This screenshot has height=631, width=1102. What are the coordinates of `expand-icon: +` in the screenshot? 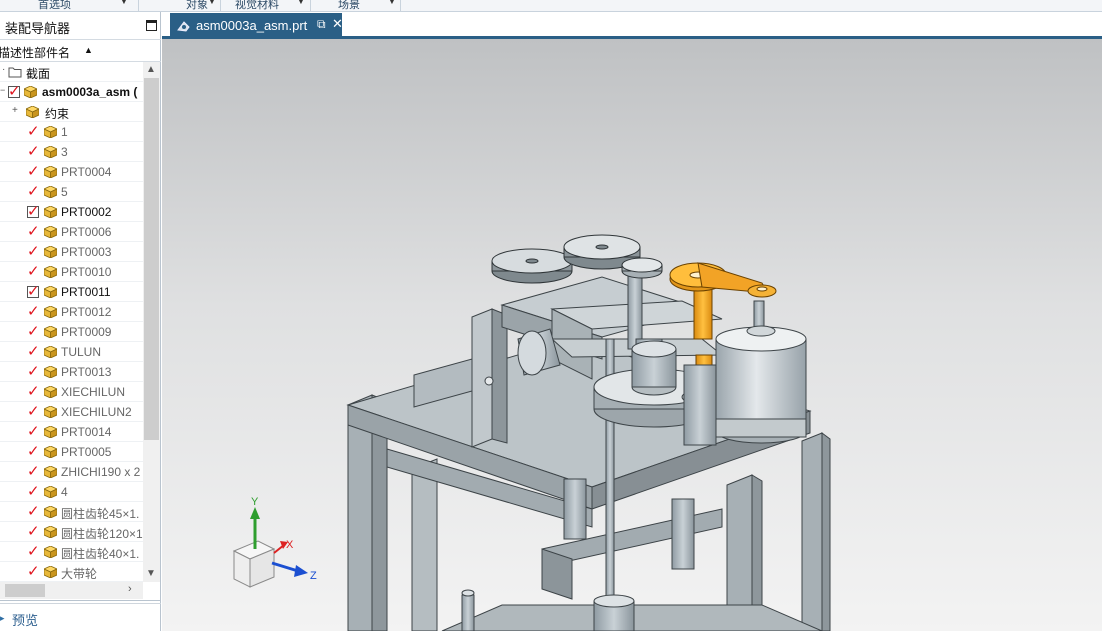 It's located at (15, 110).